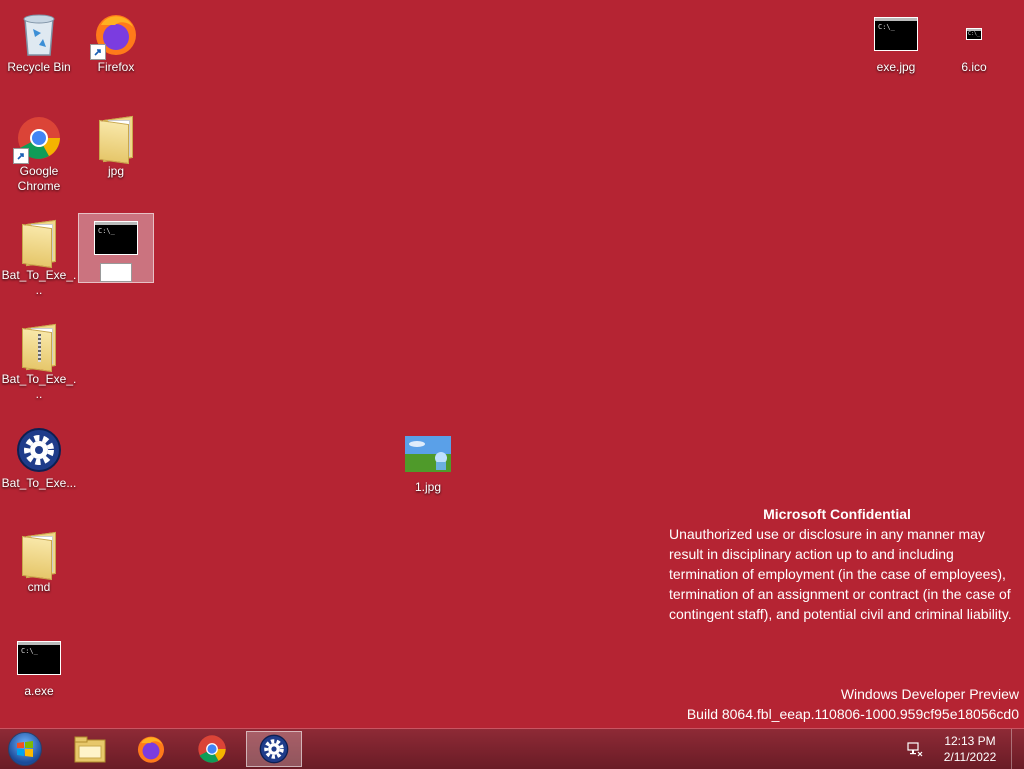 The height and width of the screenshot is (769, 1024). I want to click on desktop-icon-label: cmd, so click(39, 587).